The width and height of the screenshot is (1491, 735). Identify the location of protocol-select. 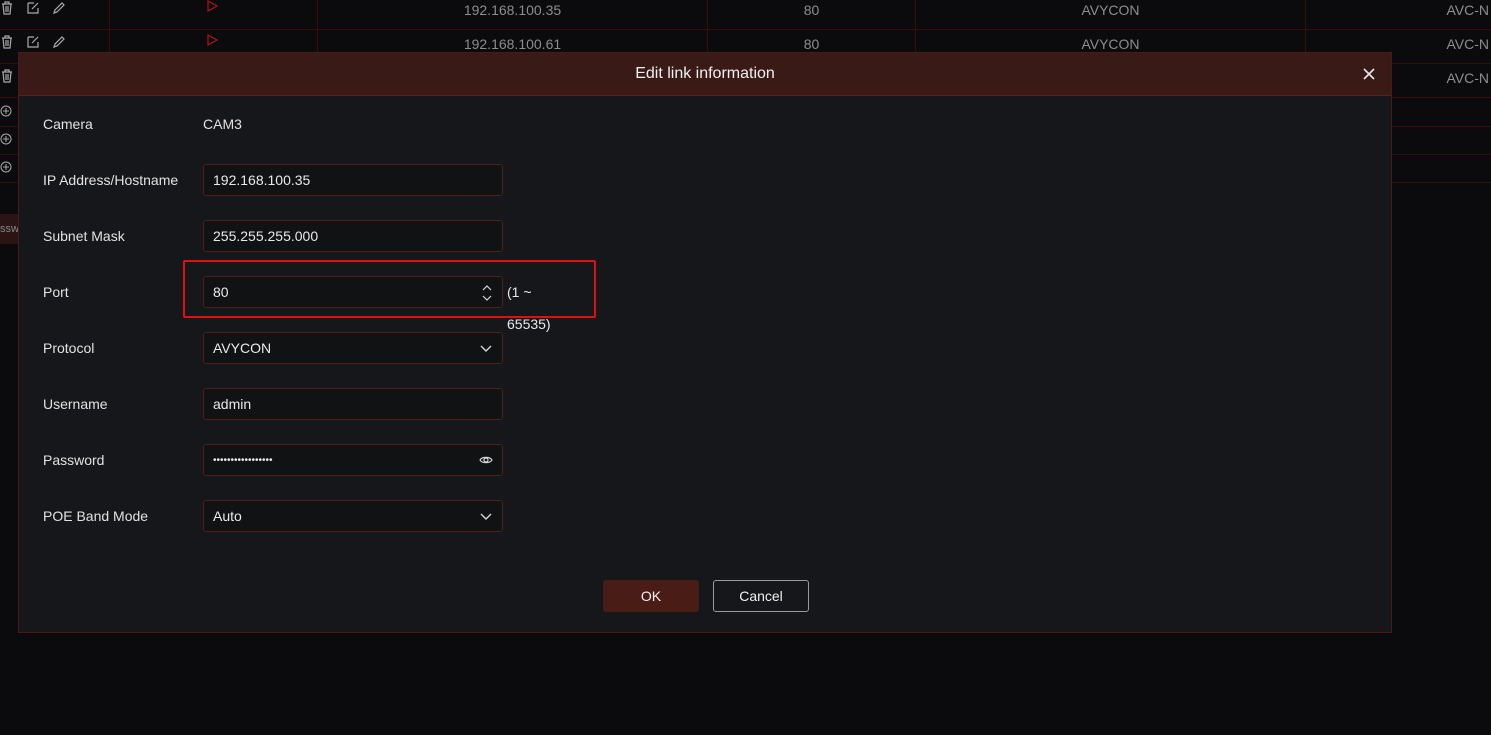
(353, 348).